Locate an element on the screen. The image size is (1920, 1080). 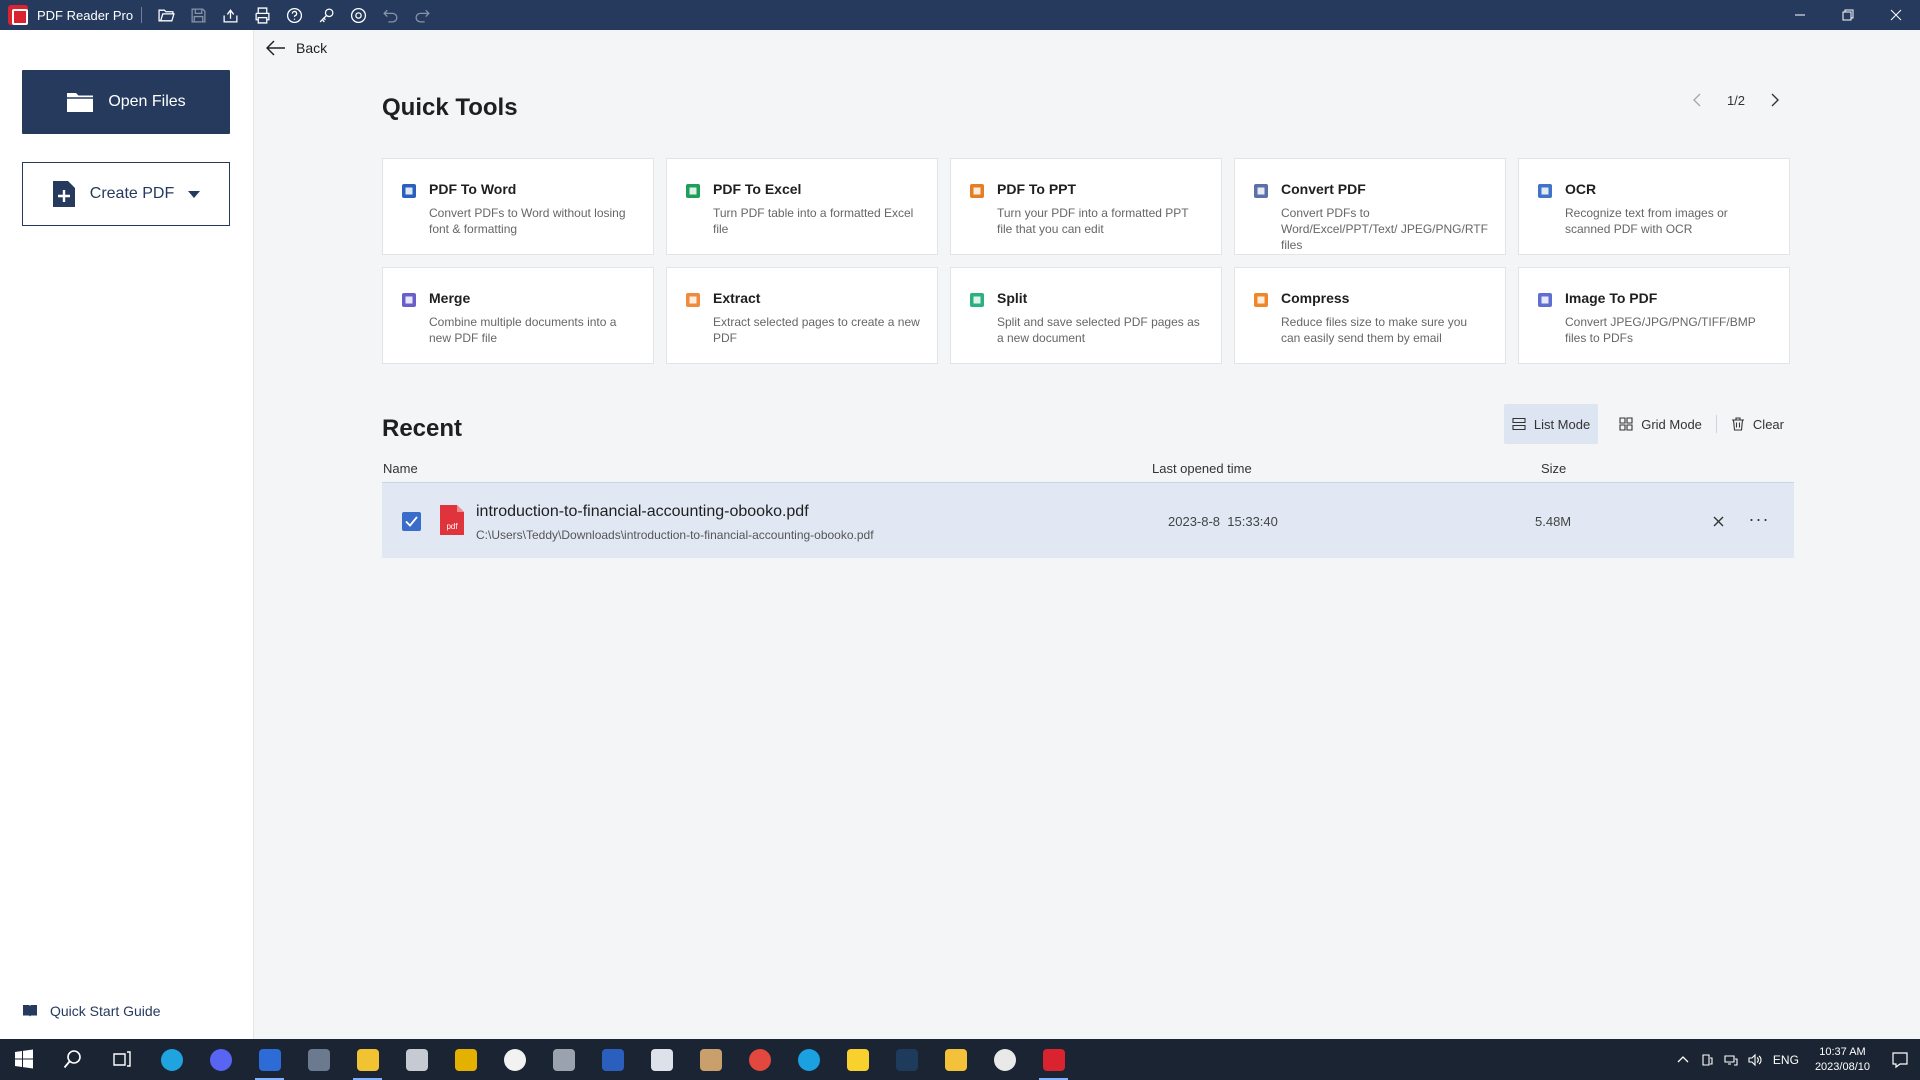
window-controls is located at coordinates (1848, 15).